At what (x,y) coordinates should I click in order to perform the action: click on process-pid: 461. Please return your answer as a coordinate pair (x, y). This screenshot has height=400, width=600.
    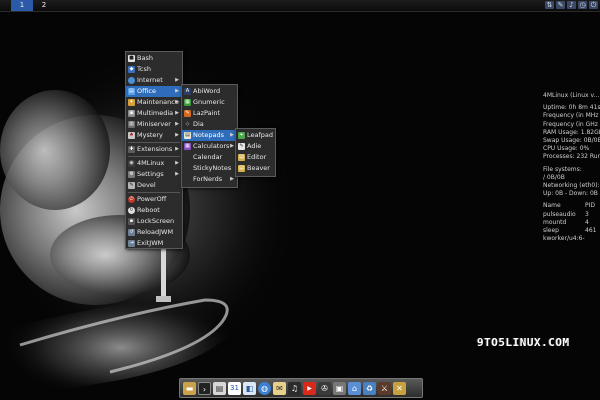
    Looking at the image, I should click on (591, 231).